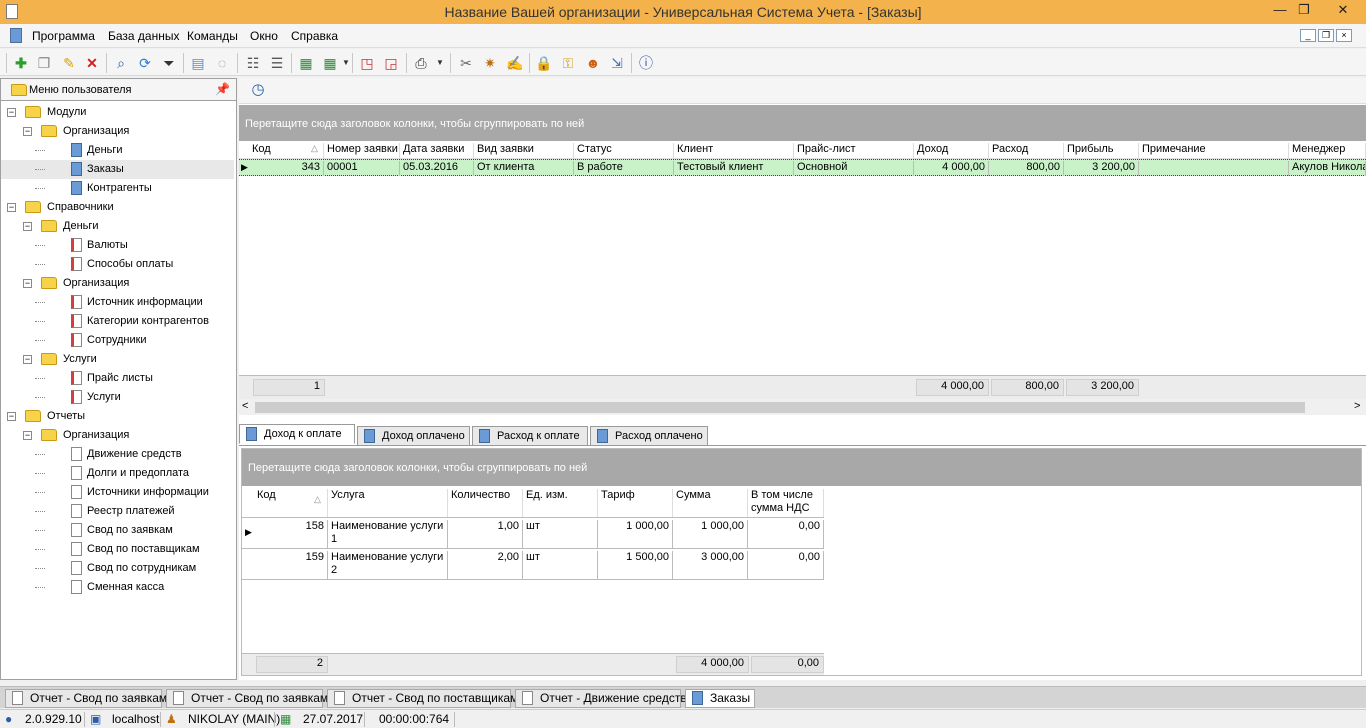  I want to click on detail-col-header: Услуга, so click(388, 503).